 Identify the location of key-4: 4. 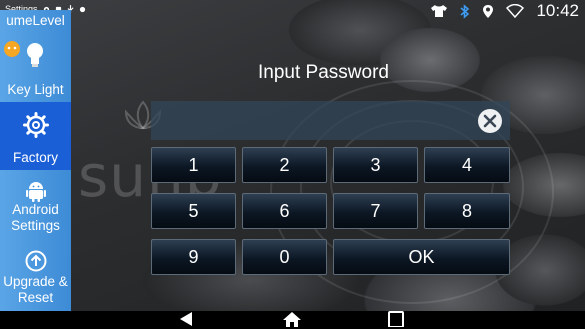
(467, 165).